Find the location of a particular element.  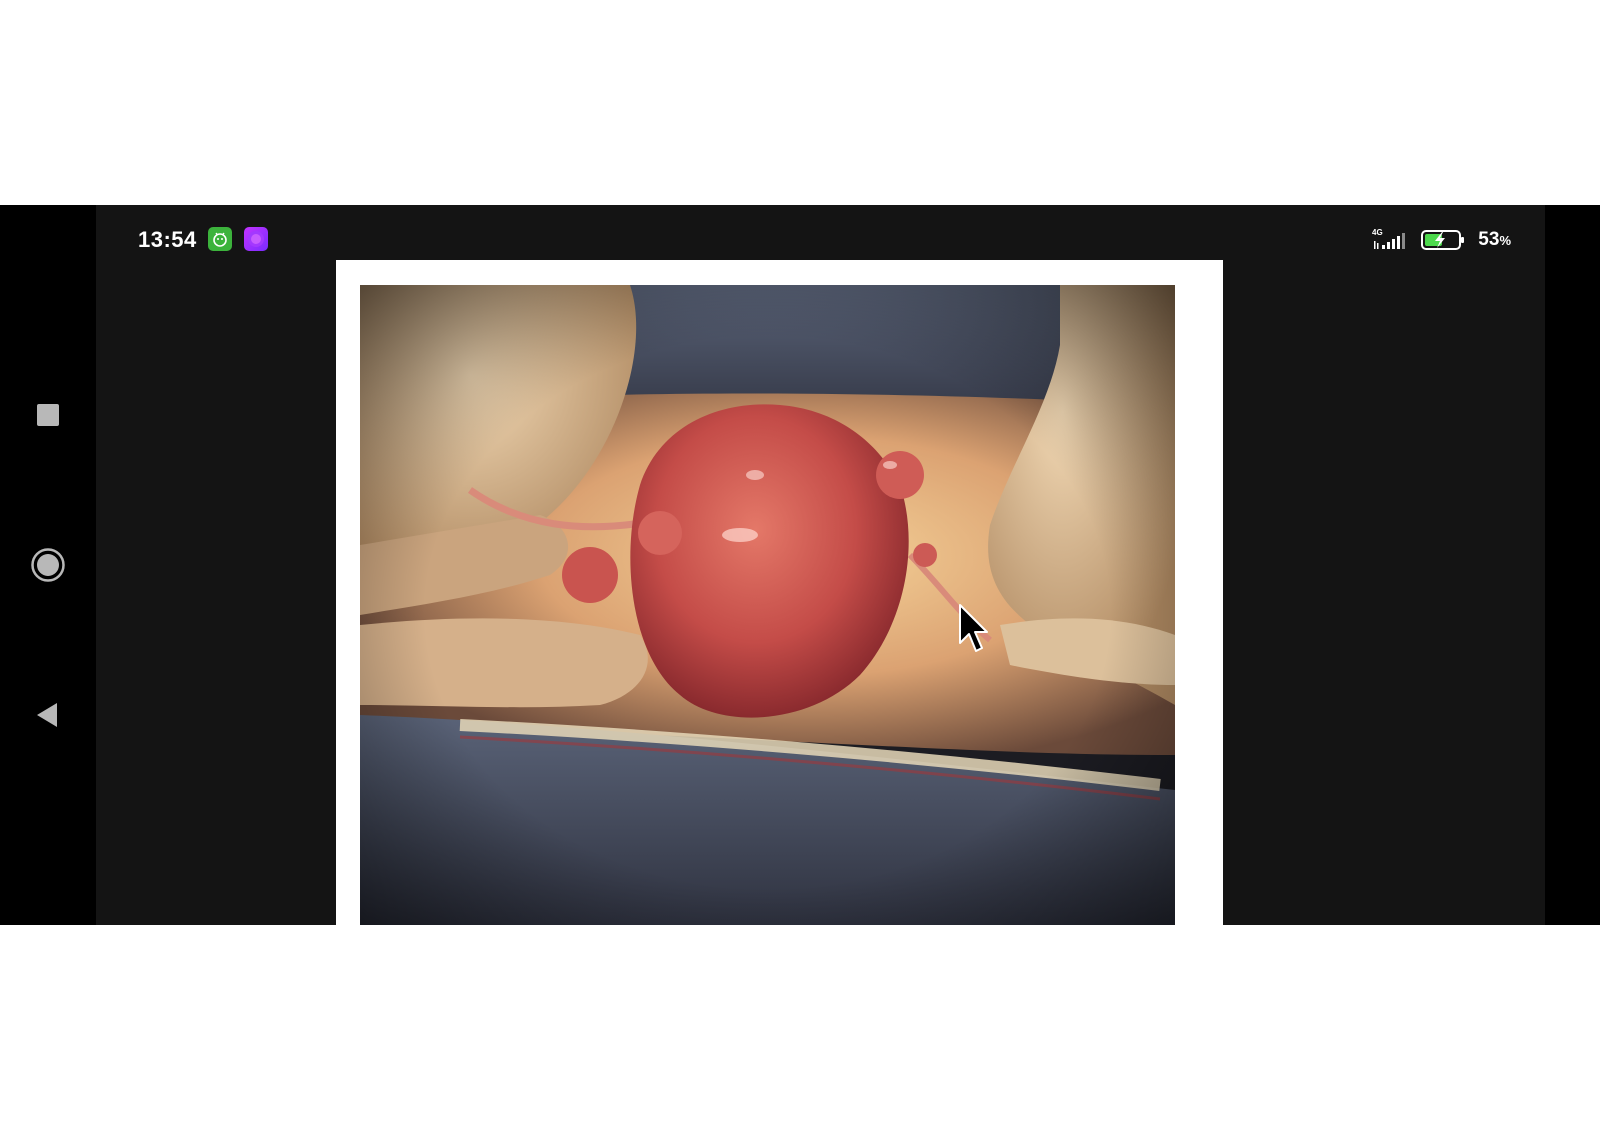

battery-charging-icon is located at coordinates (1443, 240).